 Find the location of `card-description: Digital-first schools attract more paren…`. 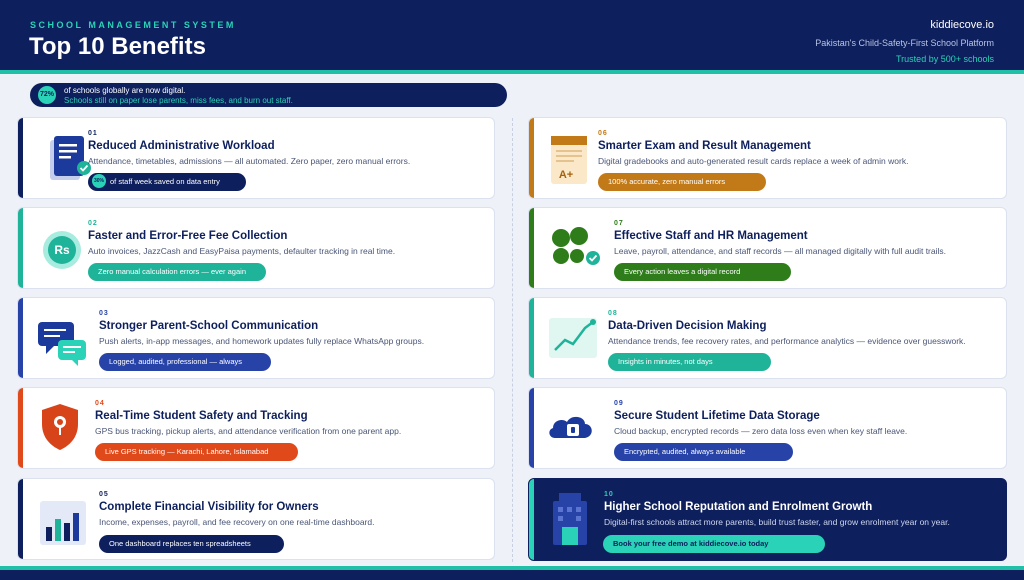

card-description: Digital-first schools attract more paren… is located at coordinates (777, 522).